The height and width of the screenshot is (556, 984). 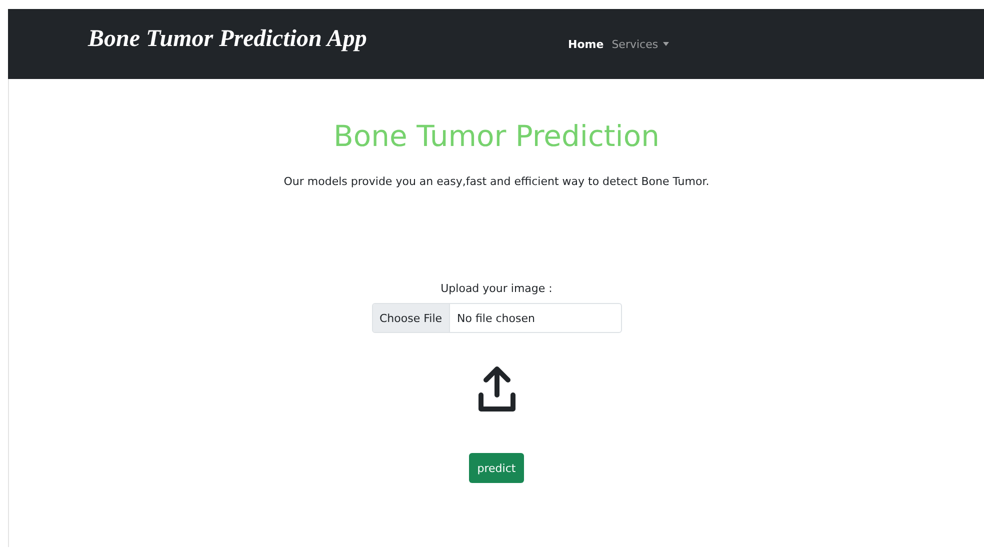 What do you see at coordinates (496, 389) in the screenshot?
I see `upload-icon` at bounding box center [496, 389].